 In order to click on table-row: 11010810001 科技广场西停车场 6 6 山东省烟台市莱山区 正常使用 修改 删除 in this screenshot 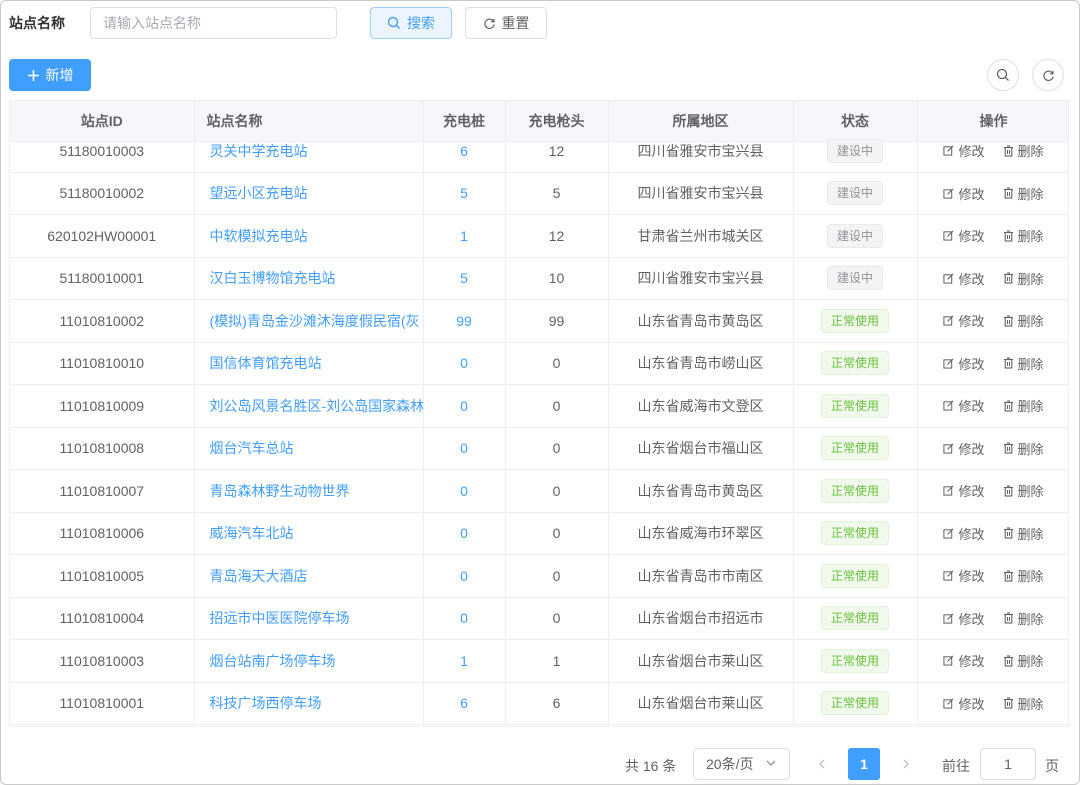, I will do `click(539, 703)`.